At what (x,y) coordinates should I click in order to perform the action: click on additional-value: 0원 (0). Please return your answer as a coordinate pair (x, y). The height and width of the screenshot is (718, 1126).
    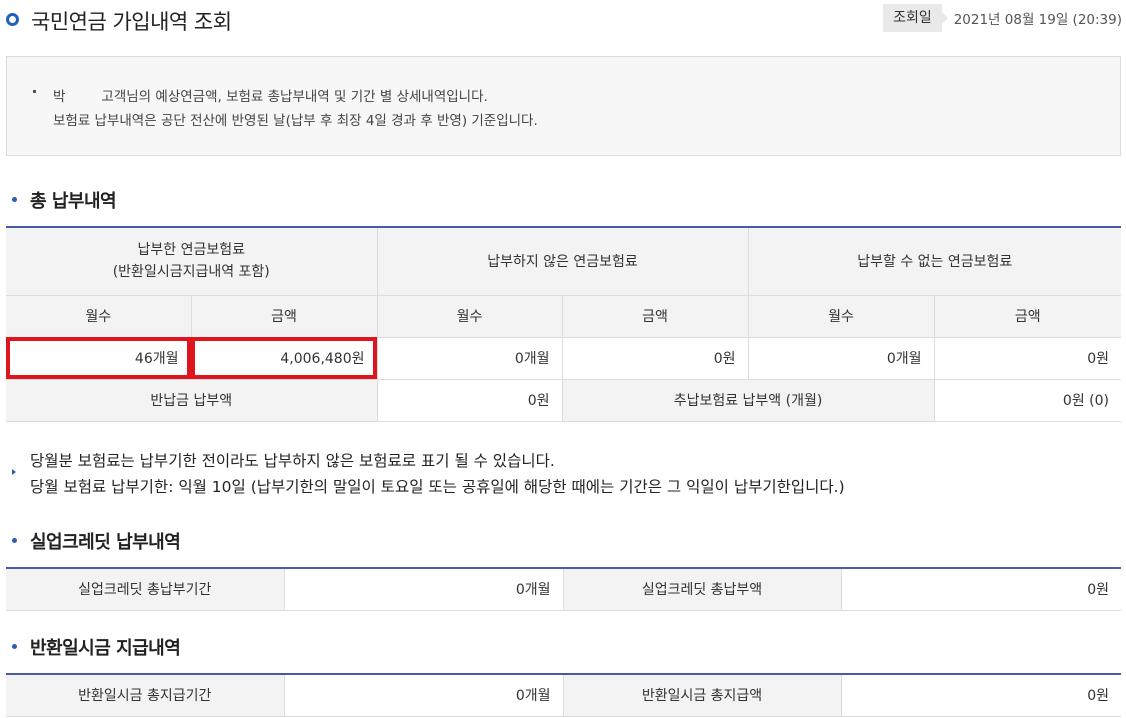
    Looking at the image, I should click on (1027, 400).